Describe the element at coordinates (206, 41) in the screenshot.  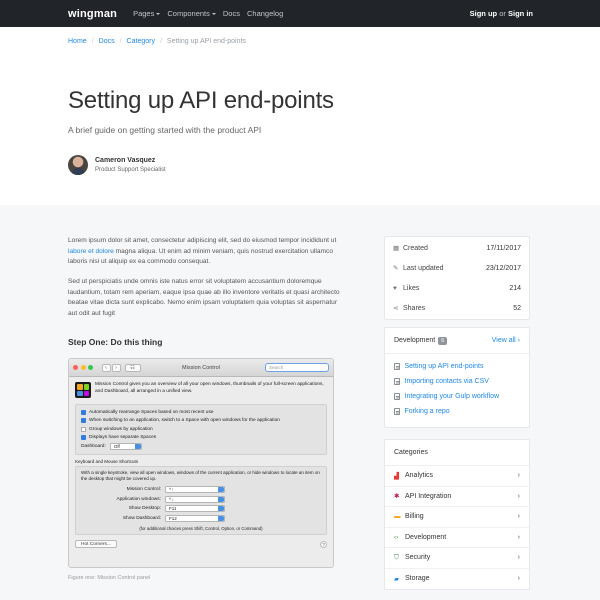
I see `breadcrumb-current: Setting up API end-points` at that location.